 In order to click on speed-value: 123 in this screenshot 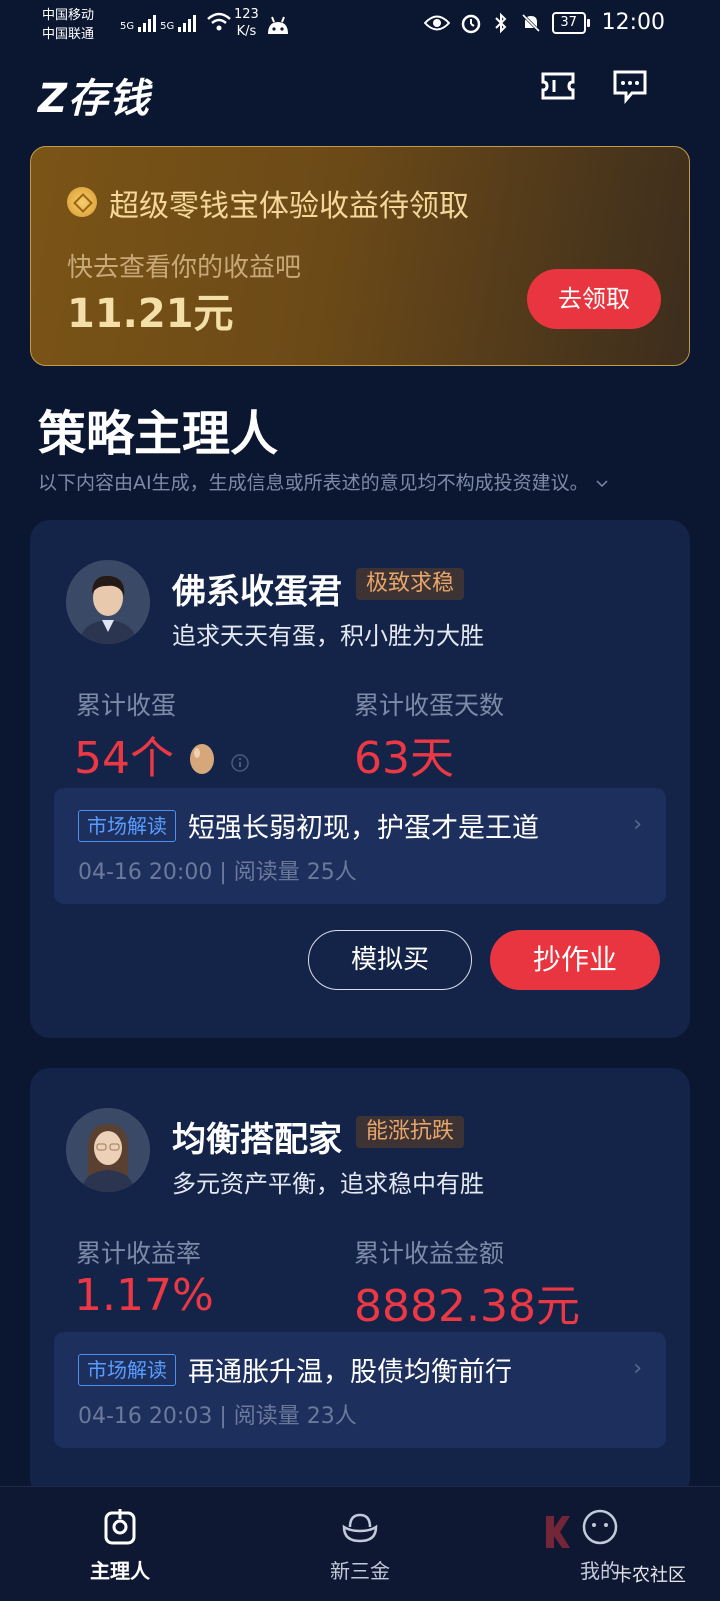, I will do `click(246, 14)`.